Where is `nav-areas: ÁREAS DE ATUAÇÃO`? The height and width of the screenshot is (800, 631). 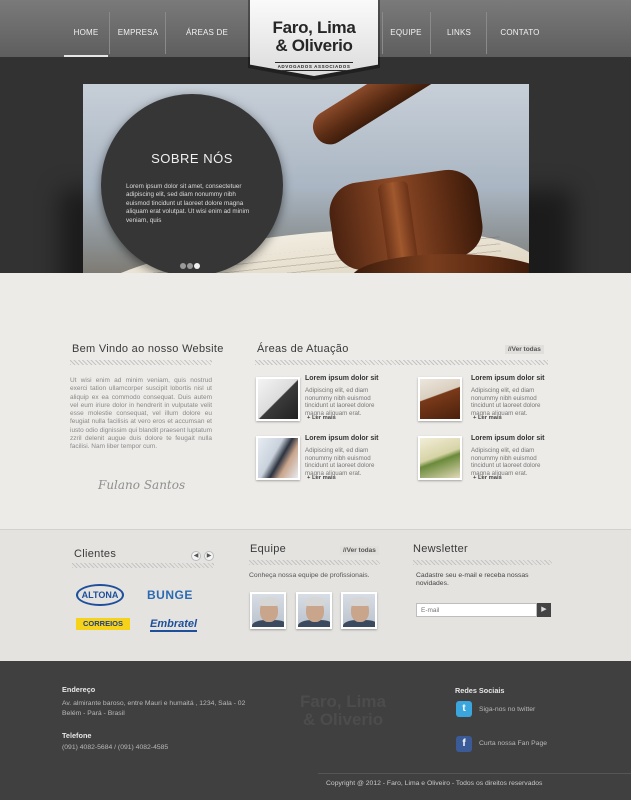 nav-areas: ÁREAS DE ATUAÇÃO is located at coordinates (207, 51).